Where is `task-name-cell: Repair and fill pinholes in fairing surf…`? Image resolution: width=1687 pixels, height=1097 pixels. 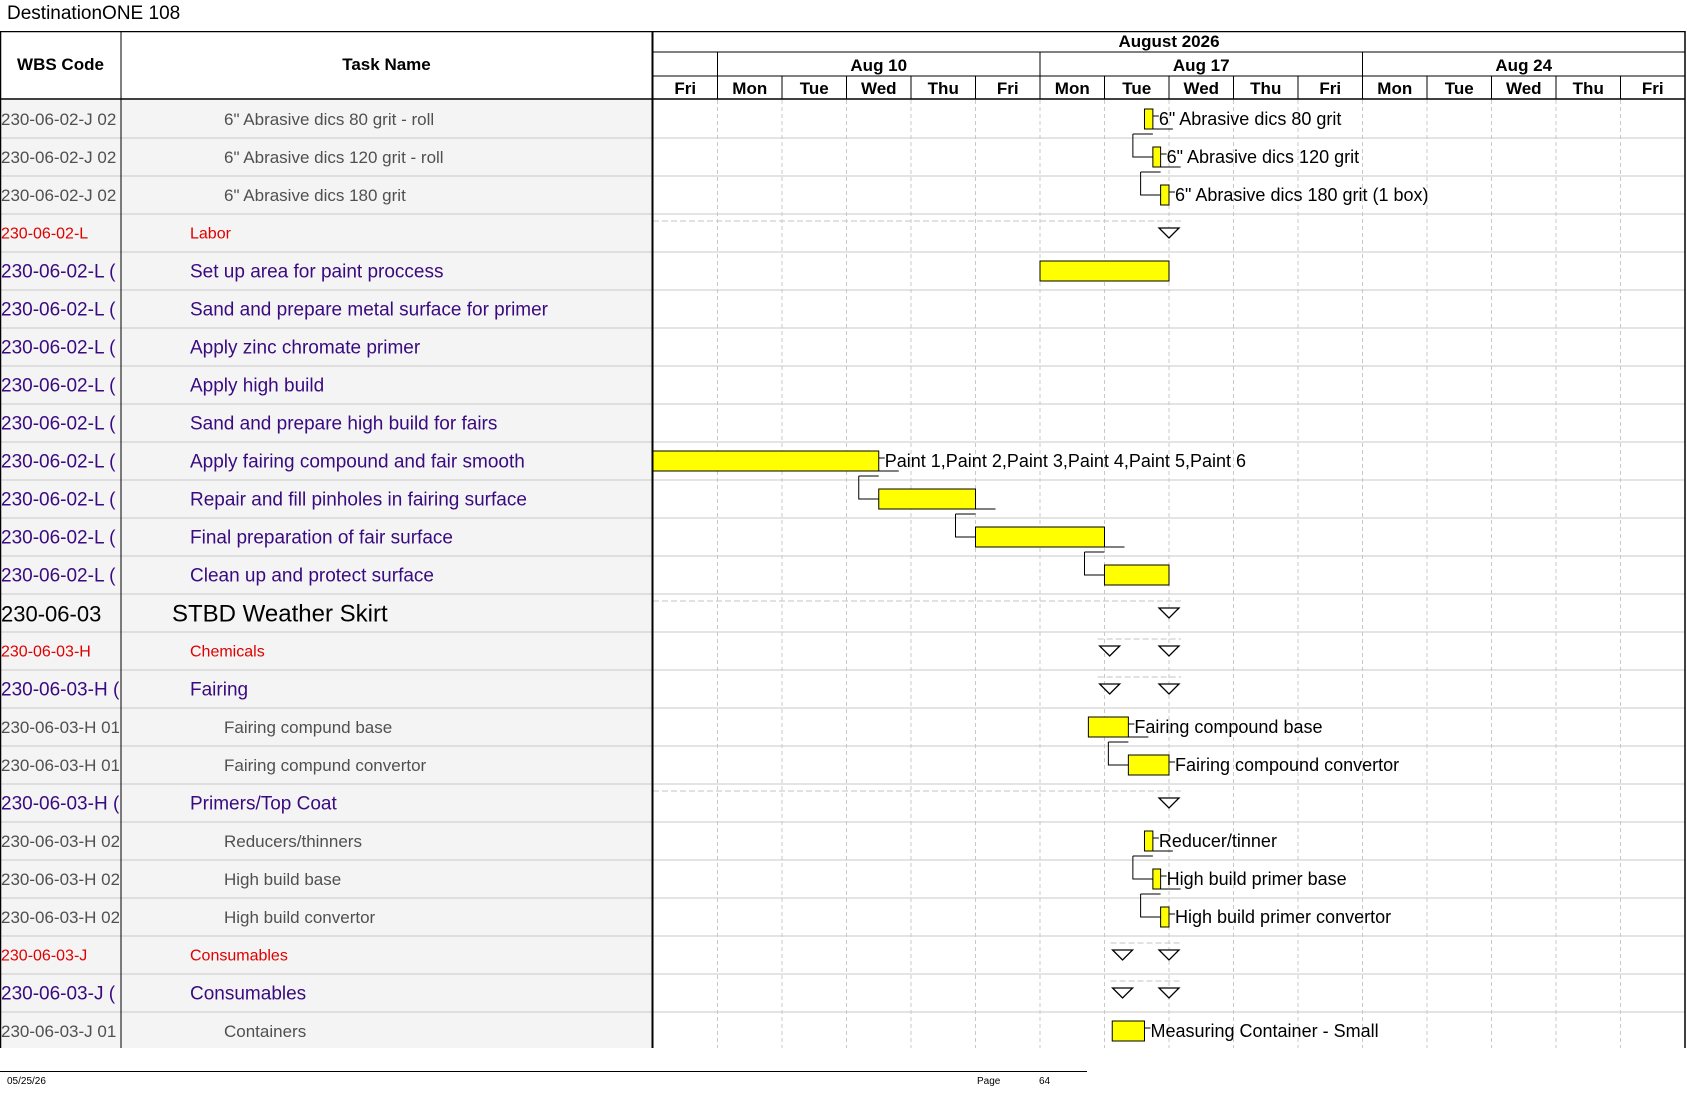
task-name-cell: Repair and fill pinholes in fairing surf… is located at coordinates (358, 500).